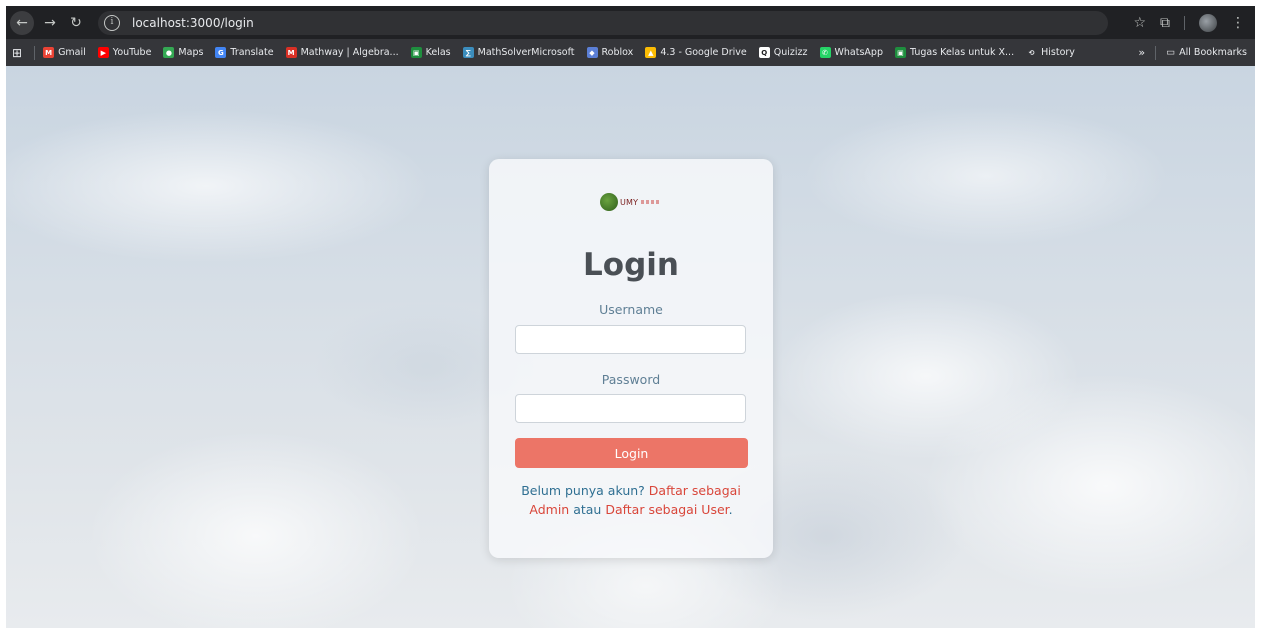 The image size is (1261, 628). What do you see at coordinates (630, 339) in the screenshot?
I see `username-field` at bounding box center [630, 339].